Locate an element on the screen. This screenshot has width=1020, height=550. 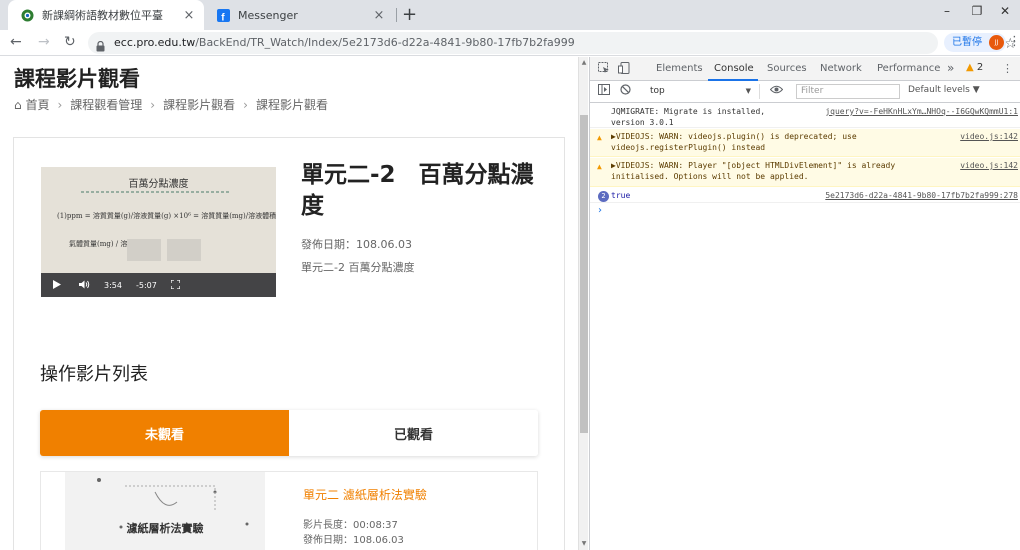
forward-arrow-icon: → is located at coordinates (44, 42).